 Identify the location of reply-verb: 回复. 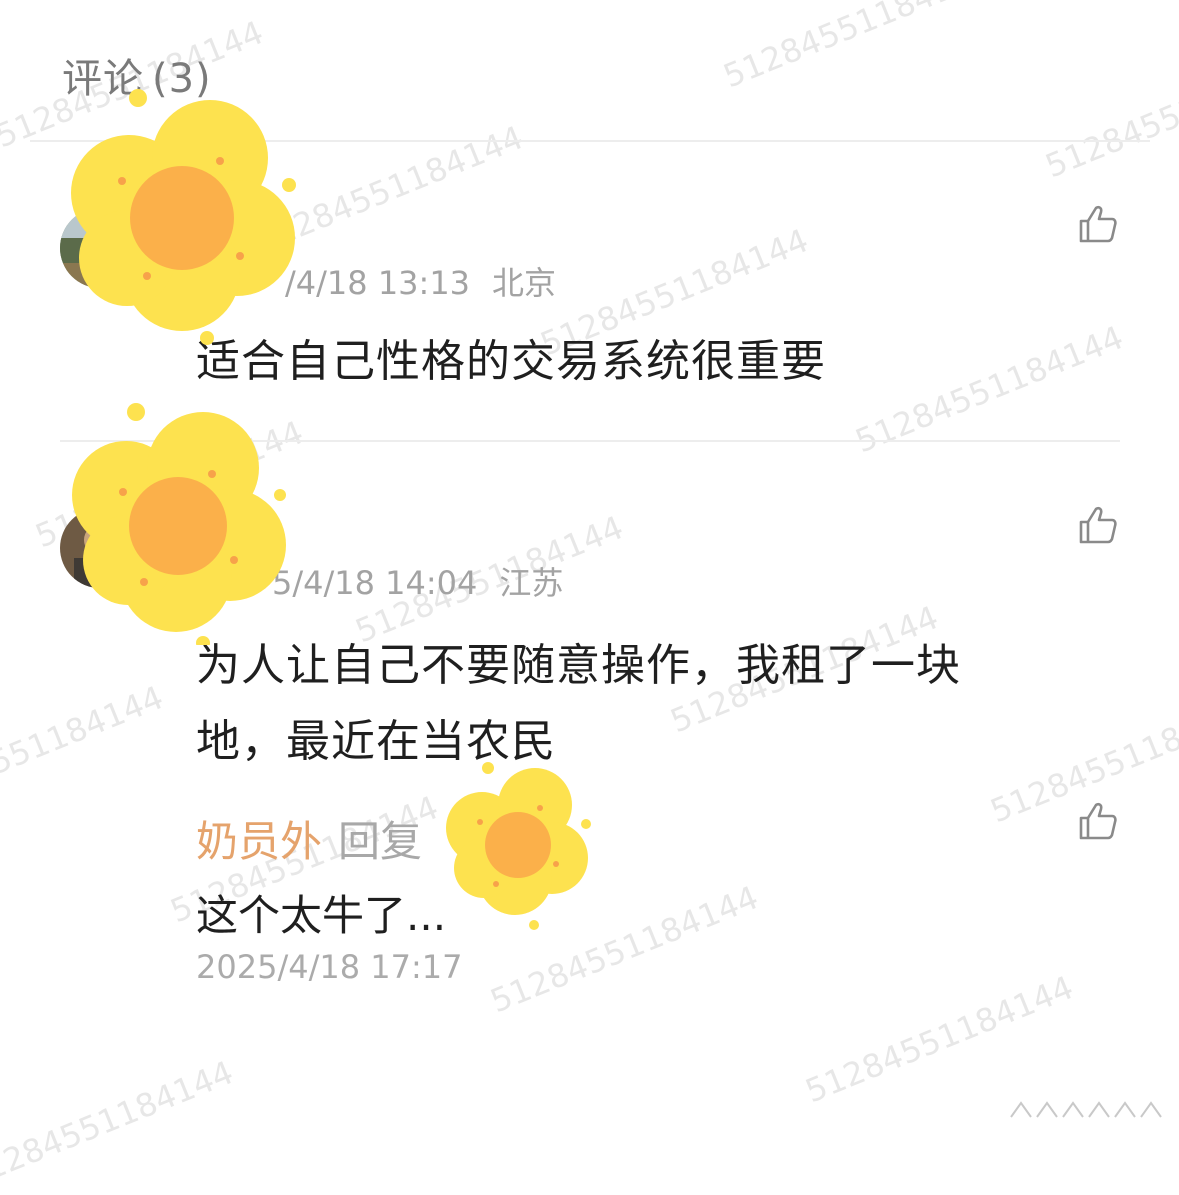
(380, 841).